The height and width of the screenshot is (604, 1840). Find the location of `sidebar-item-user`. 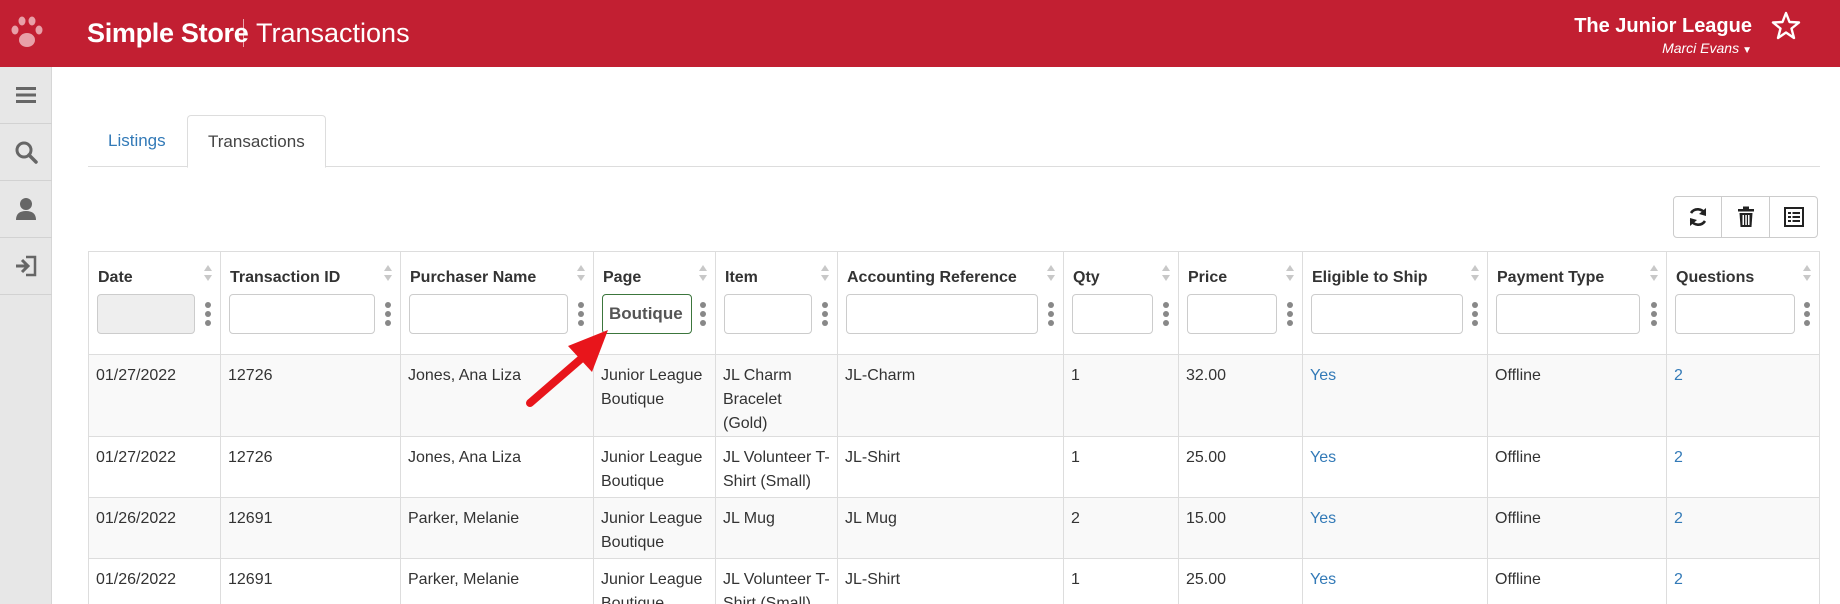

sidebar-item-user is located at coordinates (26, 209).